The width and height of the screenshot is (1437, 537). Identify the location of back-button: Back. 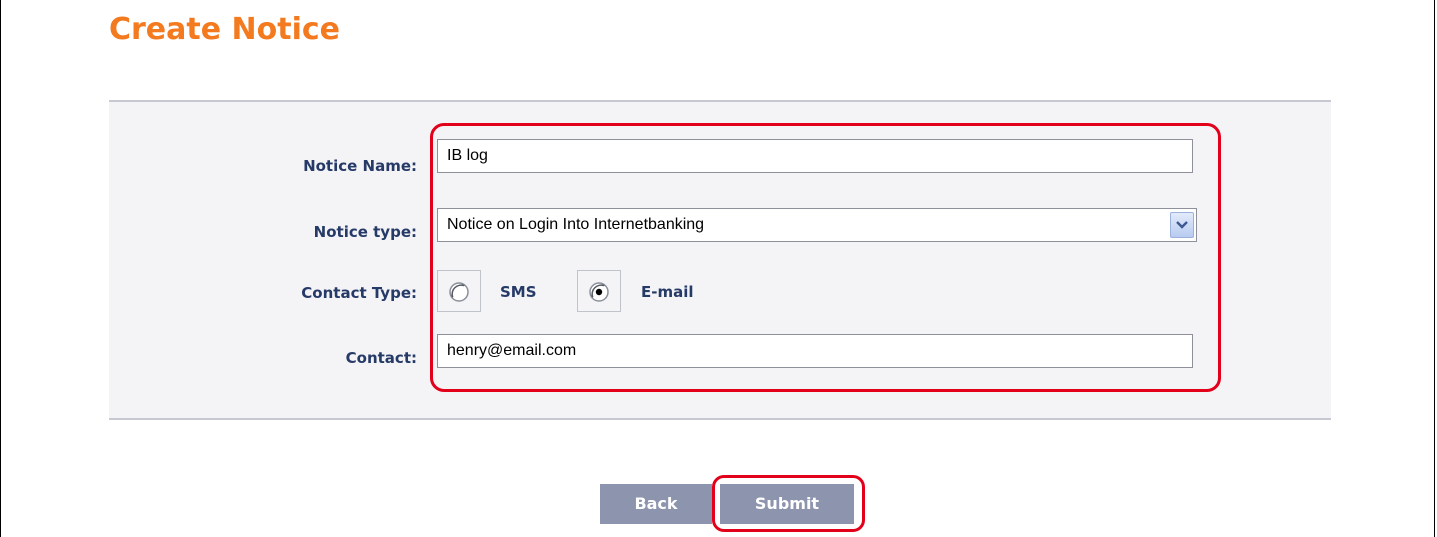
(656, 504).